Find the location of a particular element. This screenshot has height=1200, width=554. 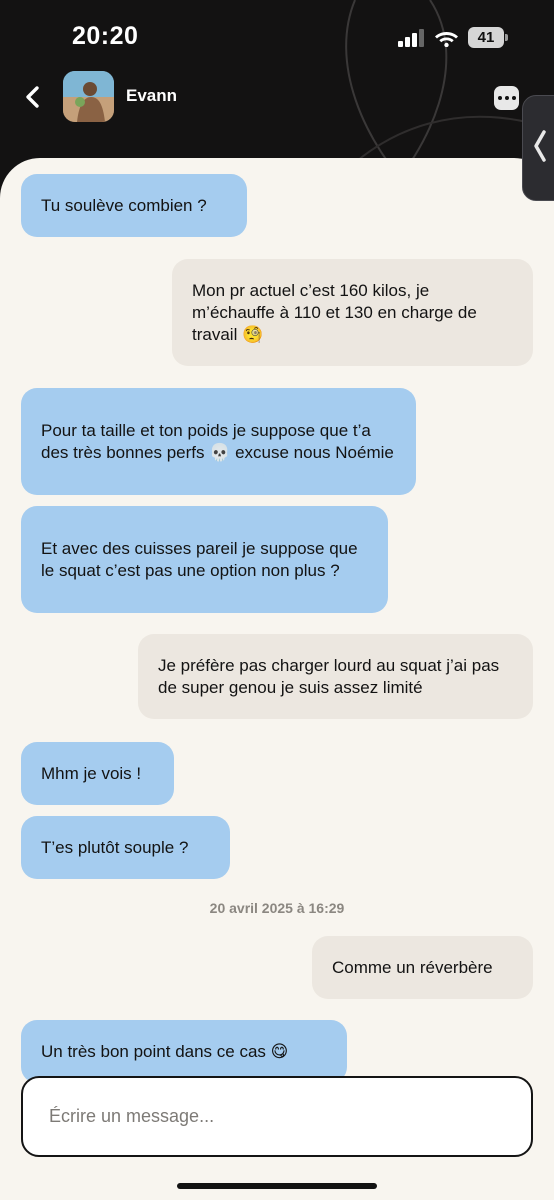

message-bubble-incoming: T’es plutôt souple ? is located at coordinates (125, 847).